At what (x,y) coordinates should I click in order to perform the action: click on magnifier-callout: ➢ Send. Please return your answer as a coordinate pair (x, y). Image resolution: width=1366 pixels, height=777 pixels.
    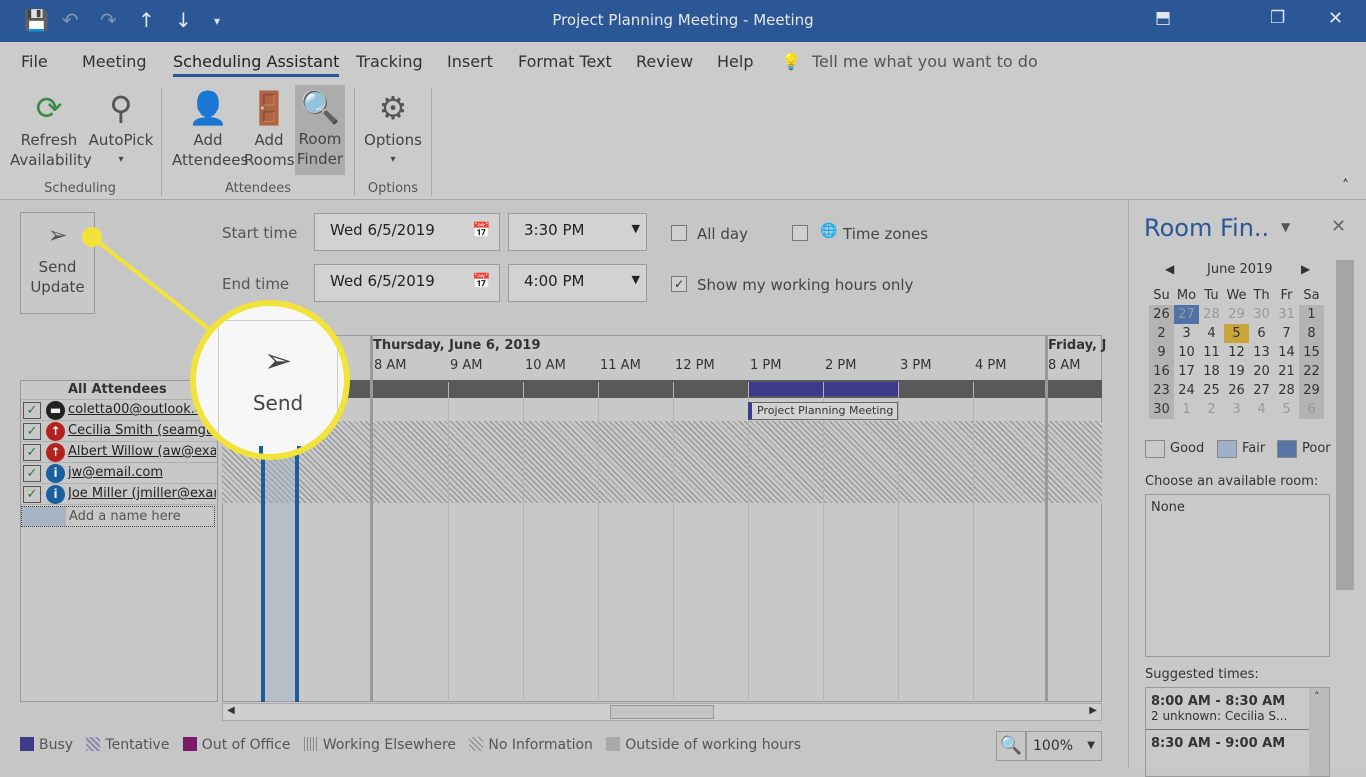
    Looking at the image, I should click on (270, 380).